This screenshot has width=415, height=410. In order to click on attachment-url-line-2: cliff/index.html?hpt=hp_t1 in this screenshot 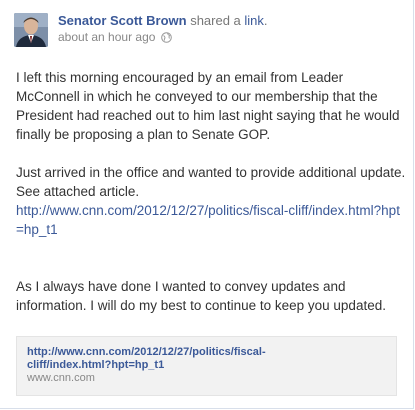, I will do `click(96, 365)`.